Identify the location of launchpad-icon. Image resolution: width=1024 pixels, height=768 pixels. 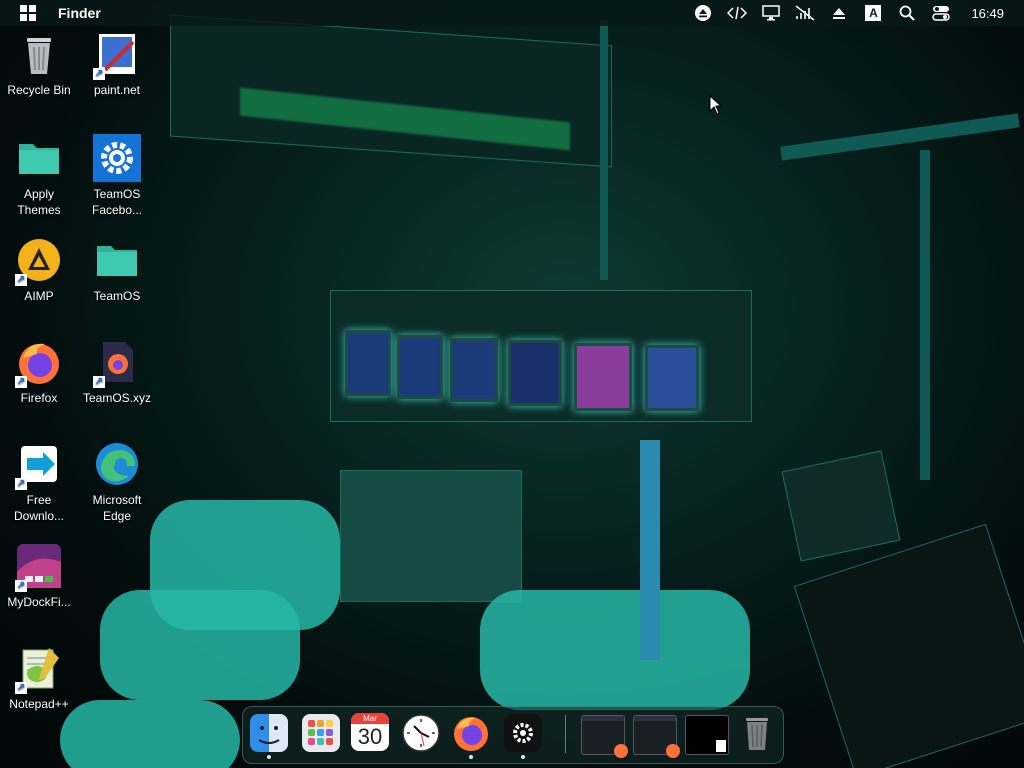
(321, 733).